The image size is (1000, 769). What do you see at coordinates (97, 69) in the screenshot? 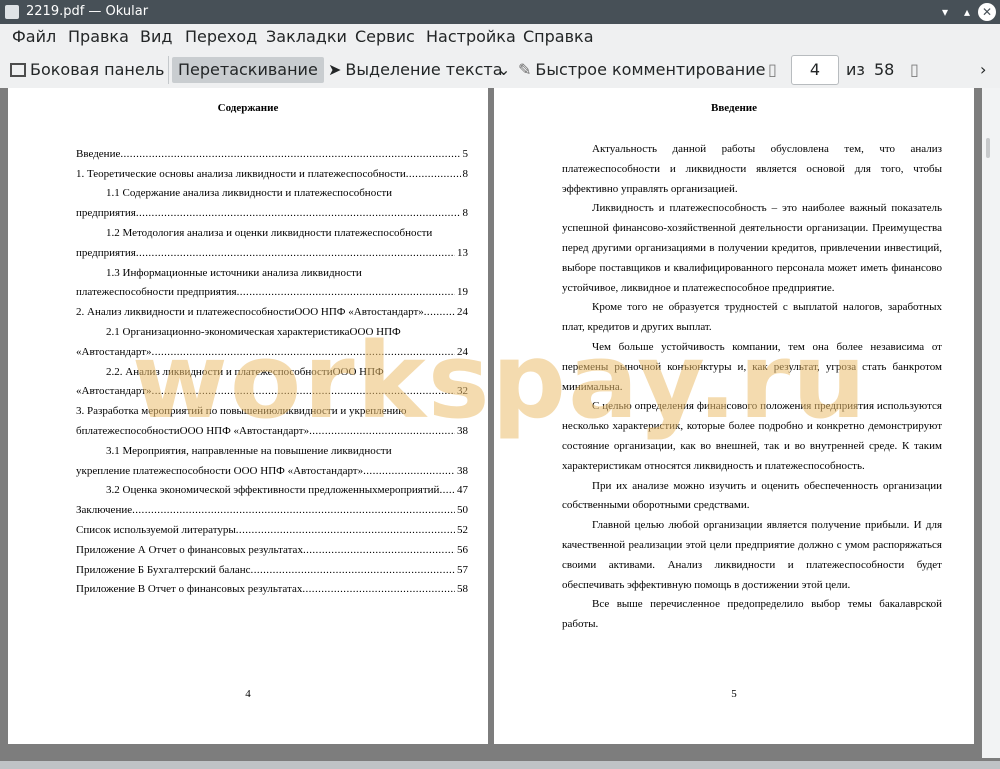
I see `sidebar-label: Боковая панель` at bounding box center [97, 69].